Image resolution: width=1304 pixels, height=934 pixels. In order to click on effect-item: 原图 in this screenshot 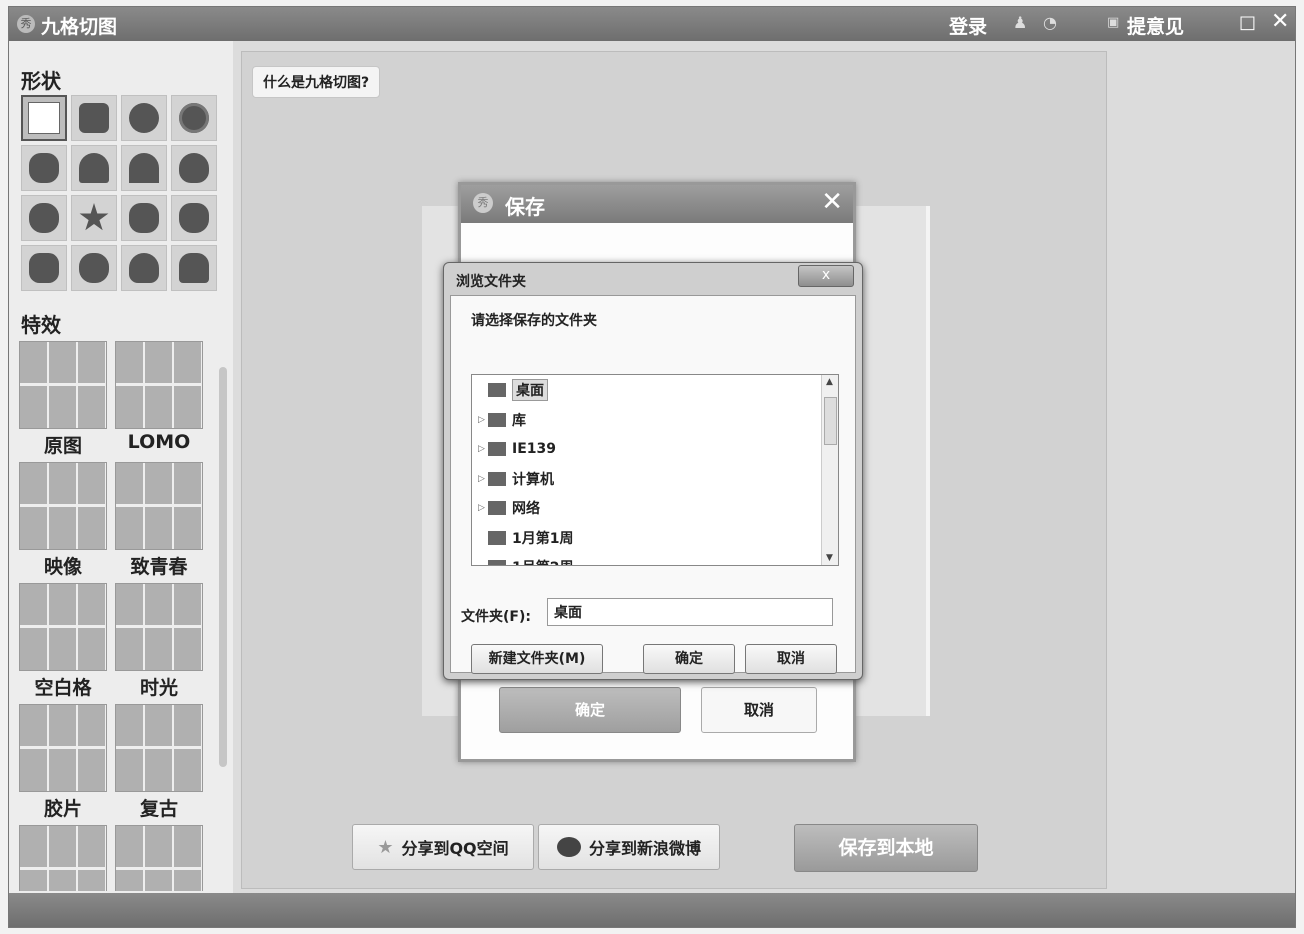, I will do `click(63, 399)`.